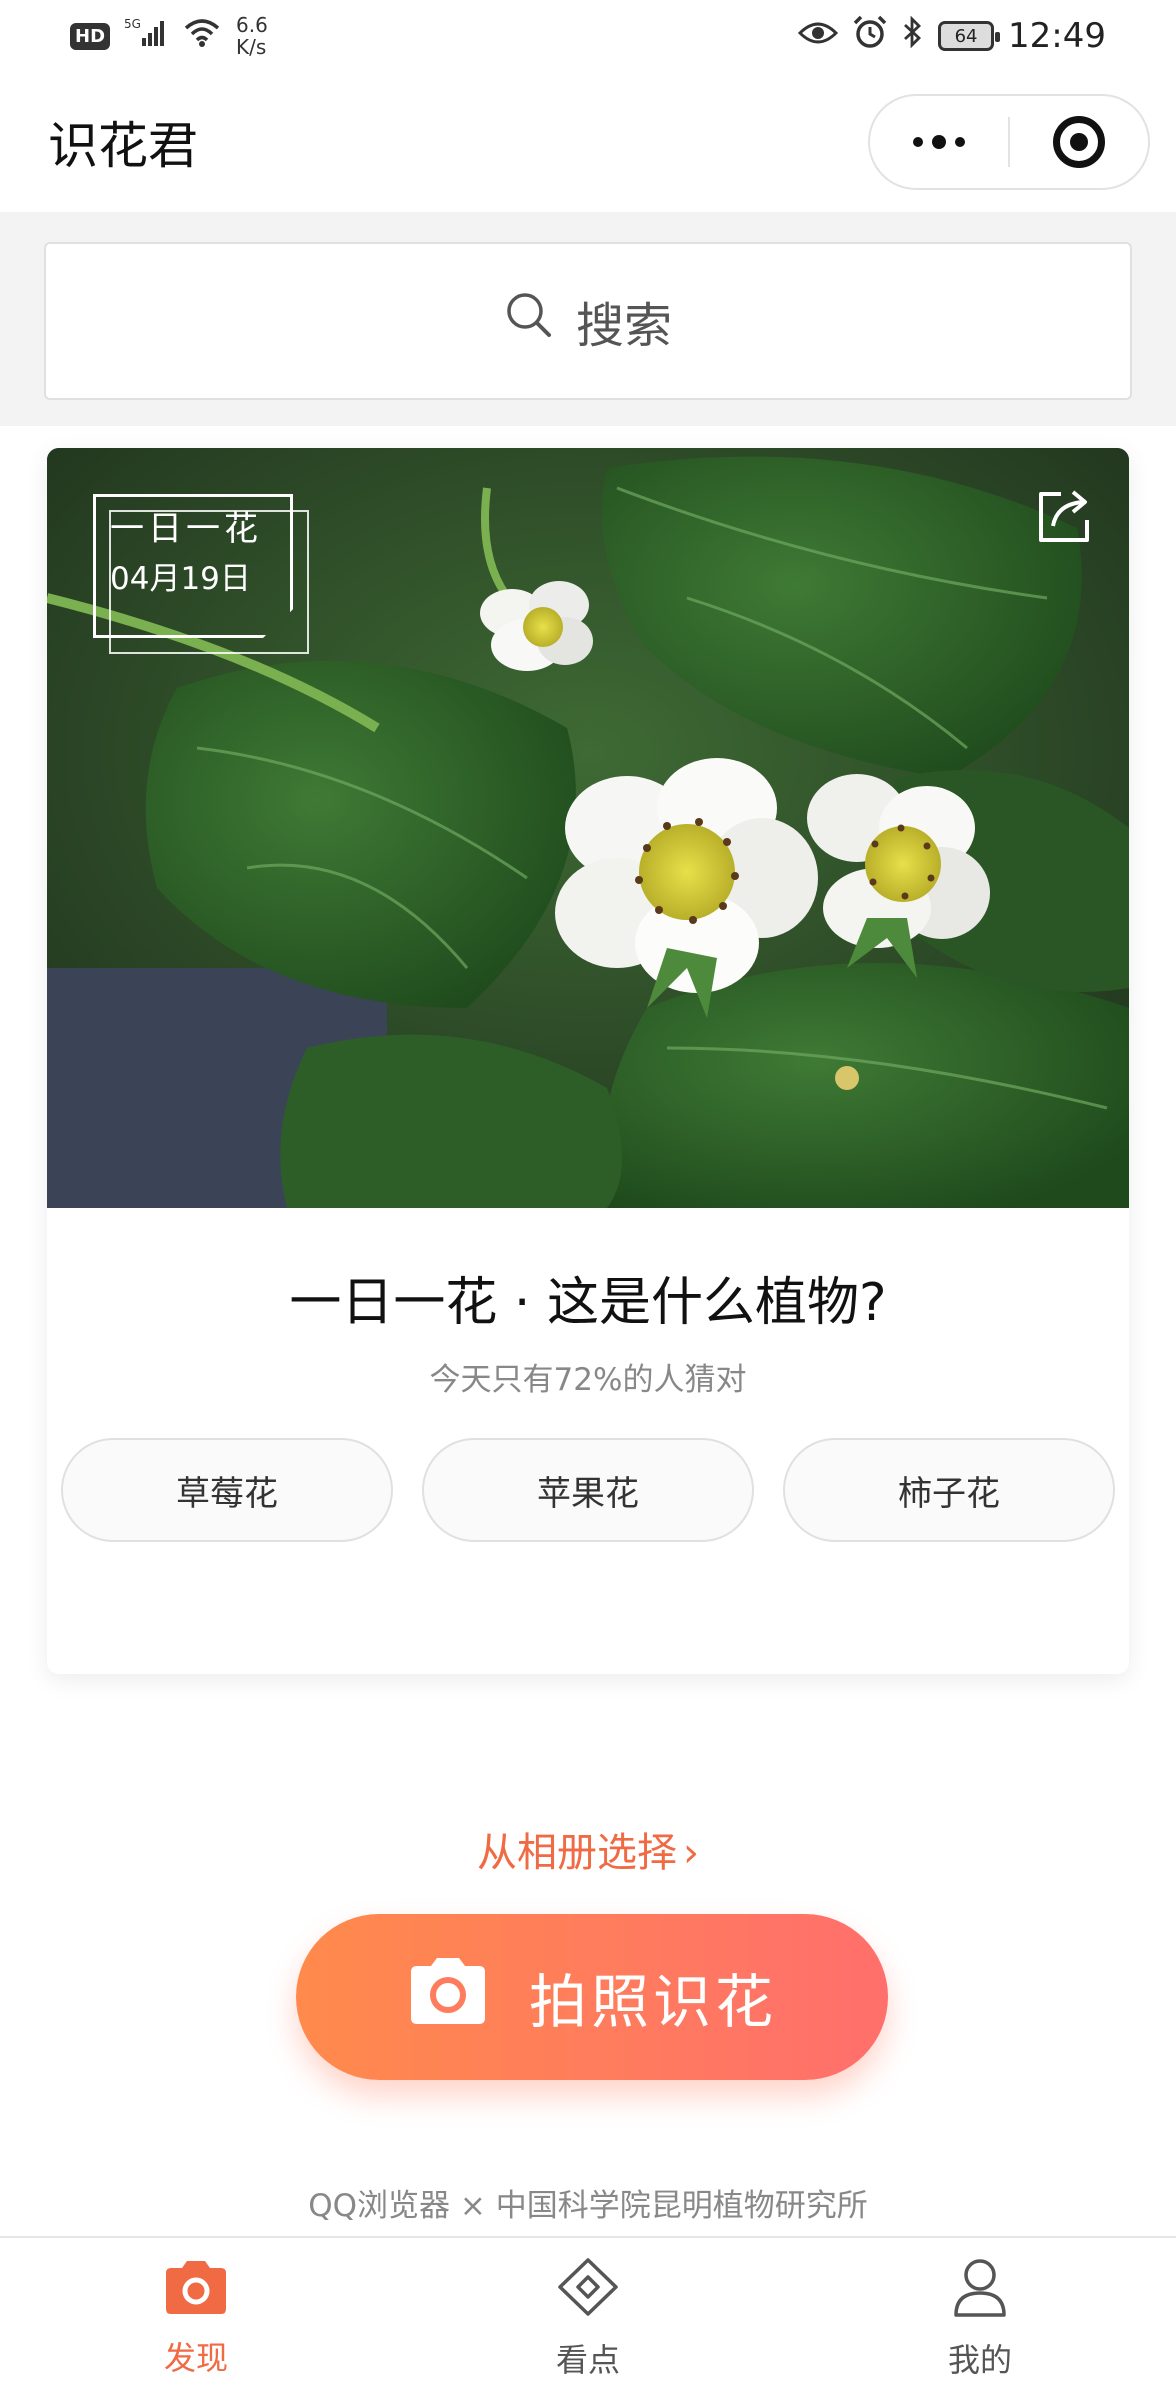 This screenshot has width=1176, height=2400. What do you see at coordinates (1009, 142) in the screenshot?
I see `mini-program-capsule` at bounding box center [1009, 142].